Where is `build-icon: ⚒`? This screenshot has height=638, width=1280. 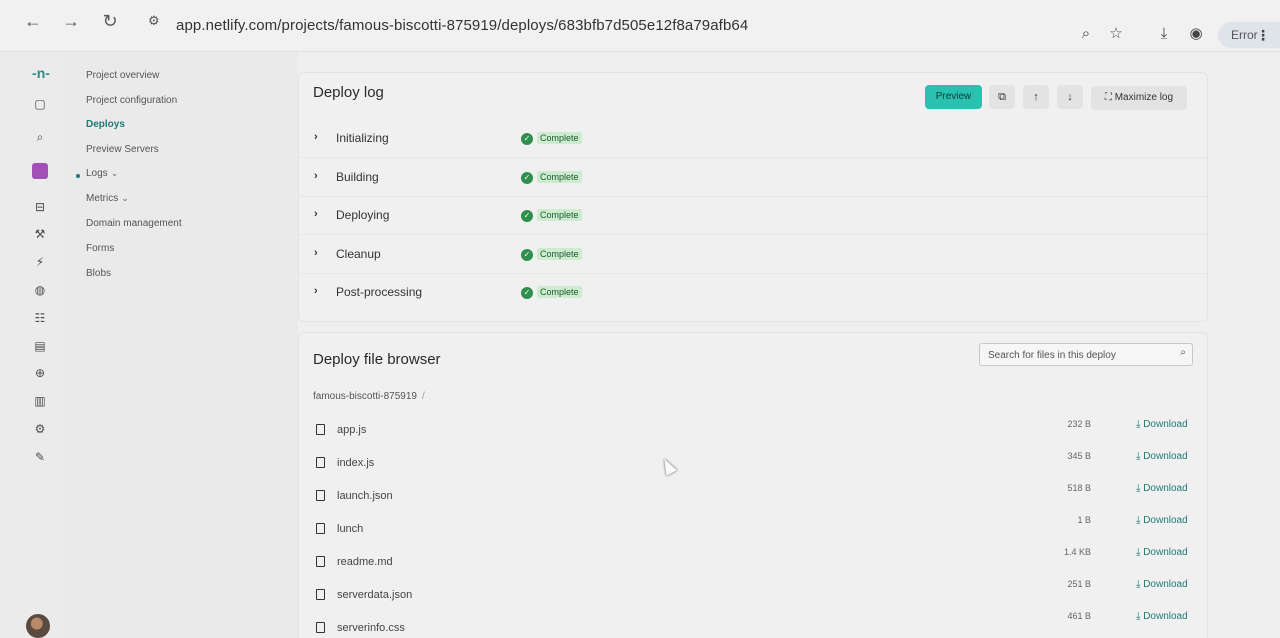
build-icon: ⚒ is located at coordinates (40, 234).